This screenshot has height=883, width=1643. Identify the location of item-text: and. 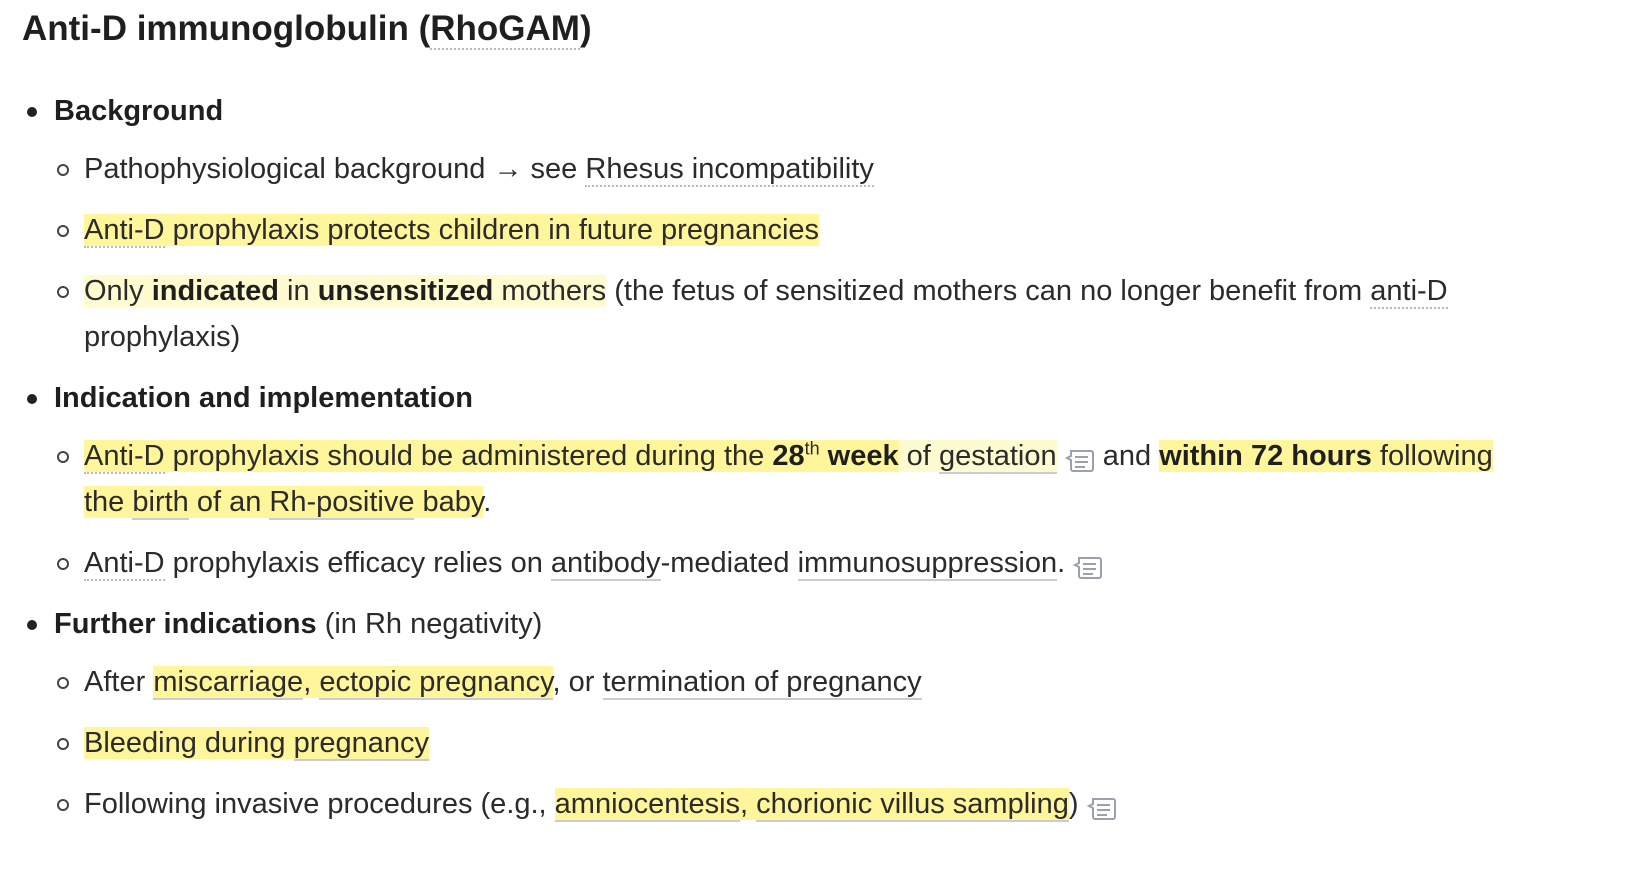
(1127, 456).